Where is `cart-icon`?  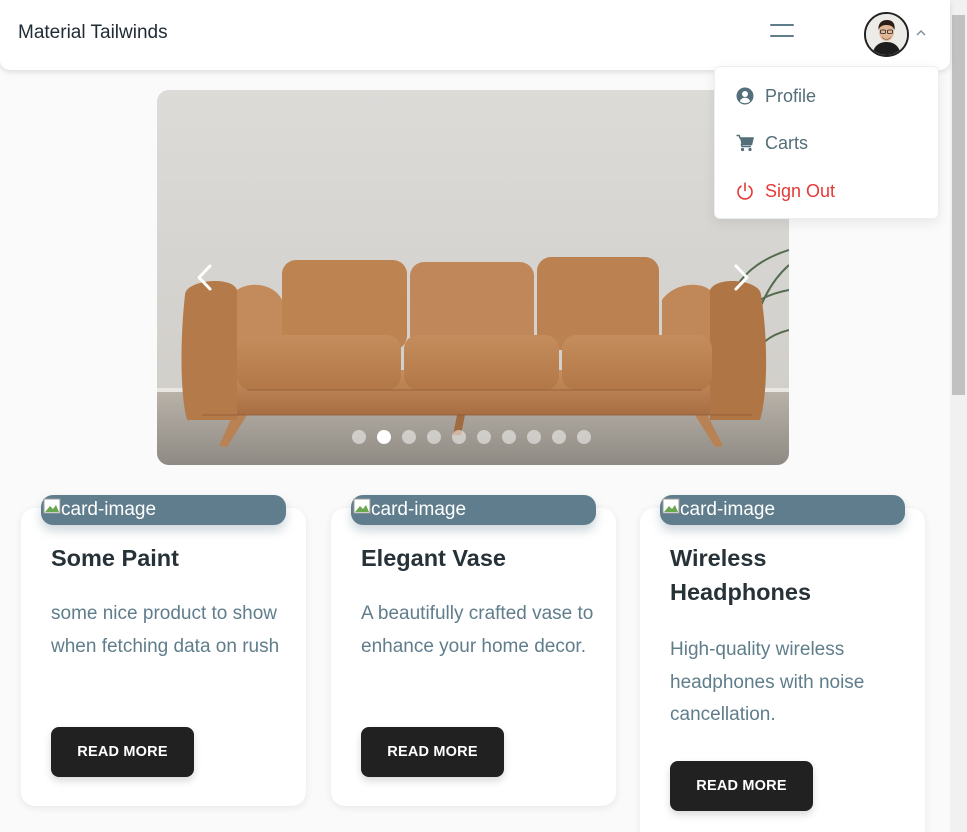 cart-icon is located at coordinates (745, 143).